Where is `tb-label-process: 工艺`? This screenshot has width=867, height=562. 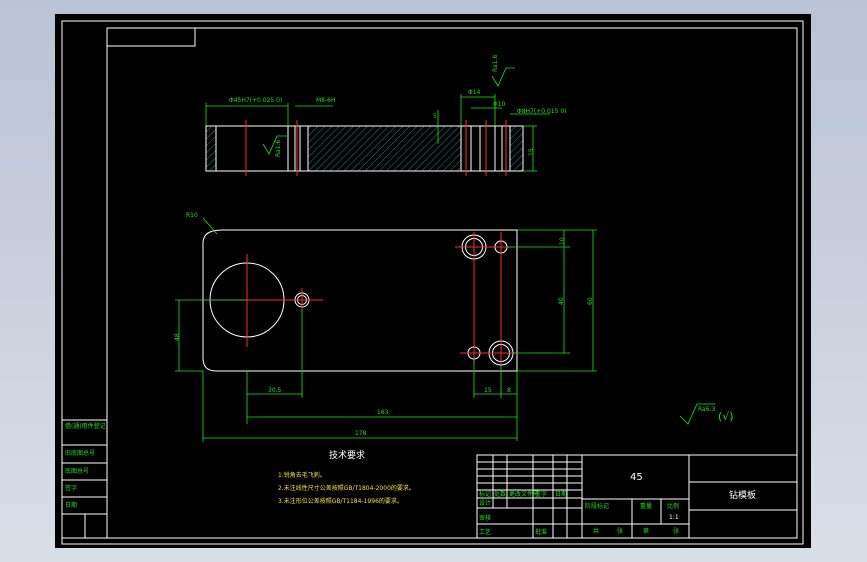 tb-label-process: 工艺 is located at coordinates (485, 532).